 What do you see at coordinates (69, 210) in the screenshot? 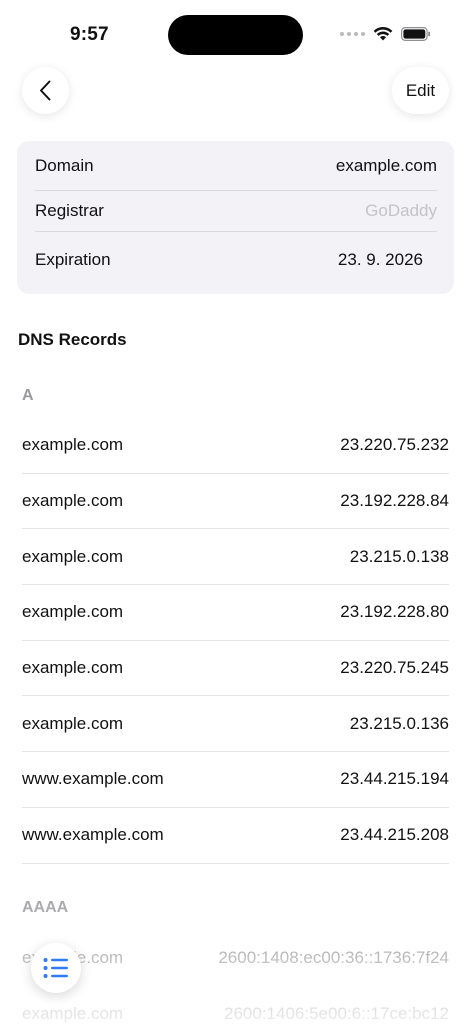
I see `info-label: Registrar` at bounding box center [69, 210].